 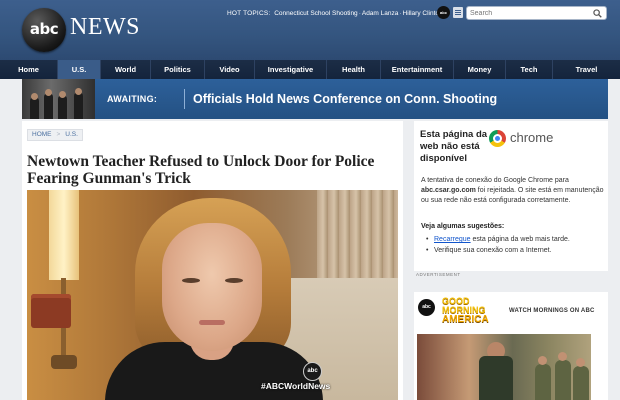 I want to click on breadcrumb-us: U.S., so click(x=71, y=135).